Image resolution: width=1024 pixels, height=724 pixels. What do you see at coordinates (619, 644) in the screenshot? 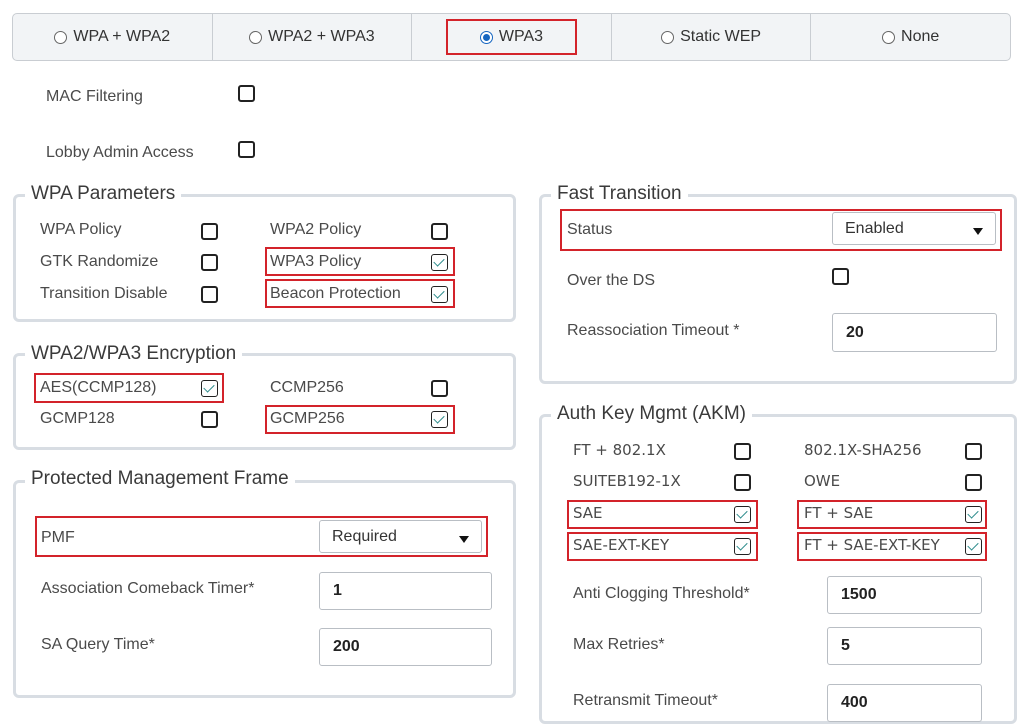
I see `max-retries-label: Max Retries*` at bounding box center [619, 644].